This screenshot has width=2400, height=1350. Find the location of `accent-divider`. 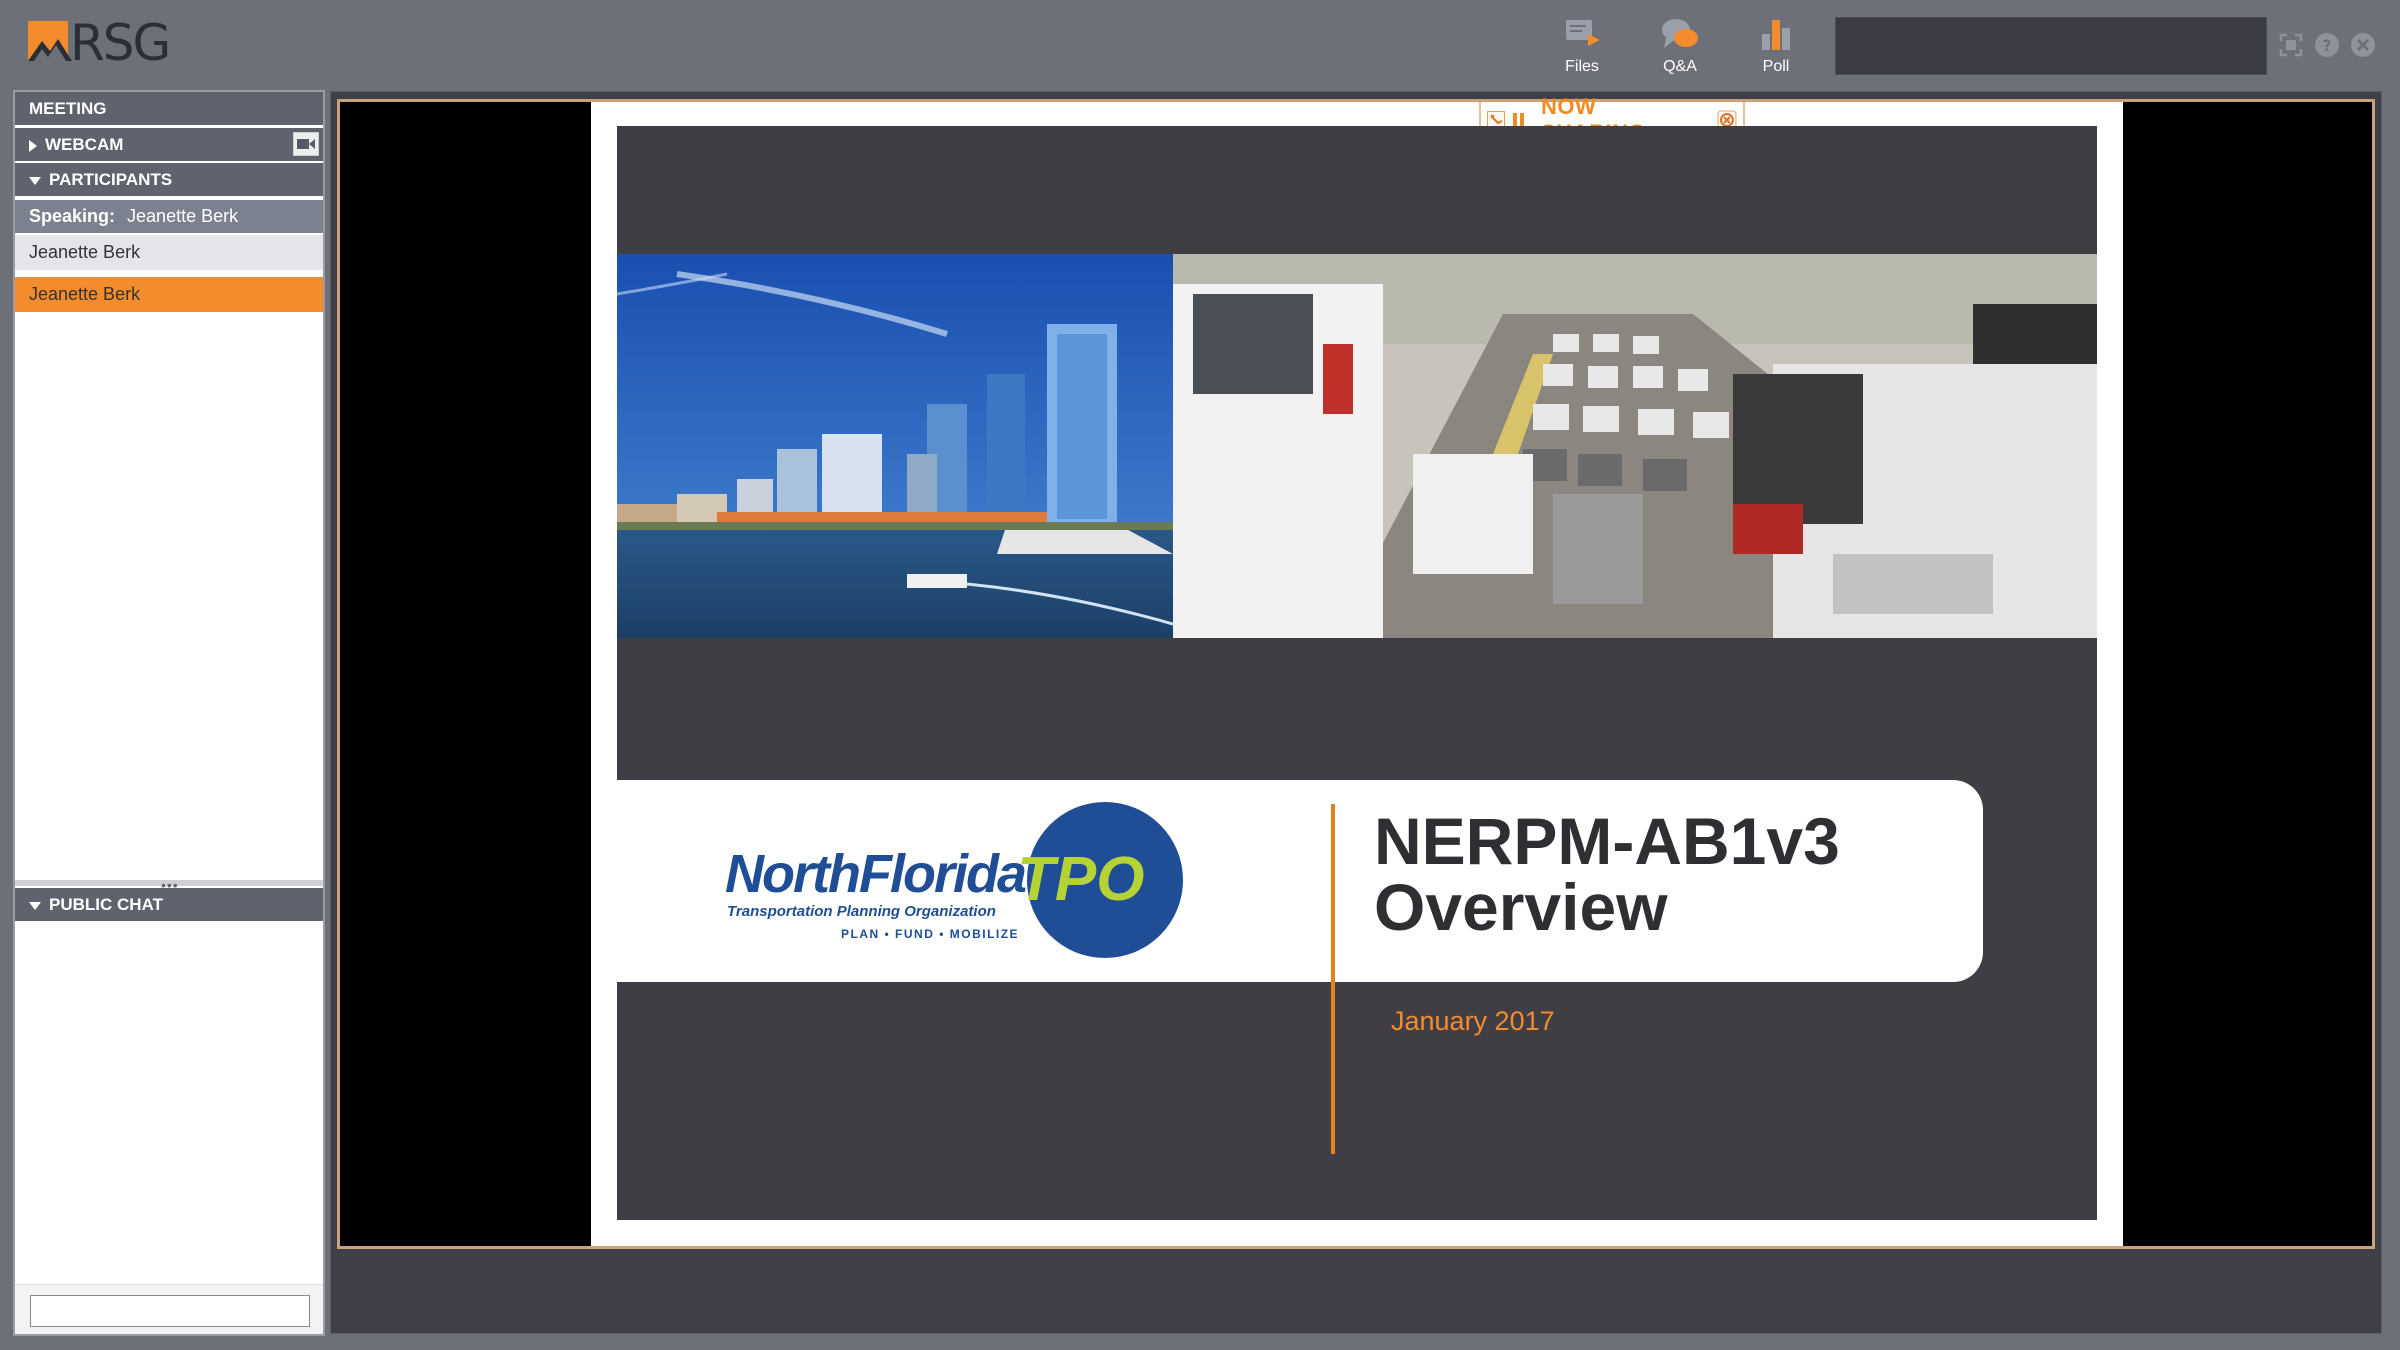

accent-divider is located at coordinates (1333, 979).